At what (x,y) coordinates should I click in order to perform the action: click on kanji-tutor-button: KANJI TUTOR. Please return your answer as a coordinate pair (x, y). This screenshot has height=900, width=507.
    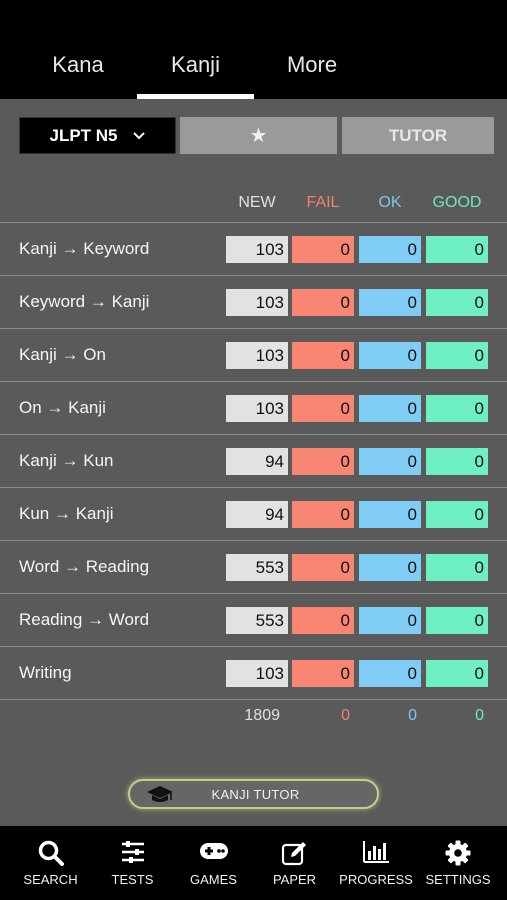
    Looking at the image, I should click on (253, 794).